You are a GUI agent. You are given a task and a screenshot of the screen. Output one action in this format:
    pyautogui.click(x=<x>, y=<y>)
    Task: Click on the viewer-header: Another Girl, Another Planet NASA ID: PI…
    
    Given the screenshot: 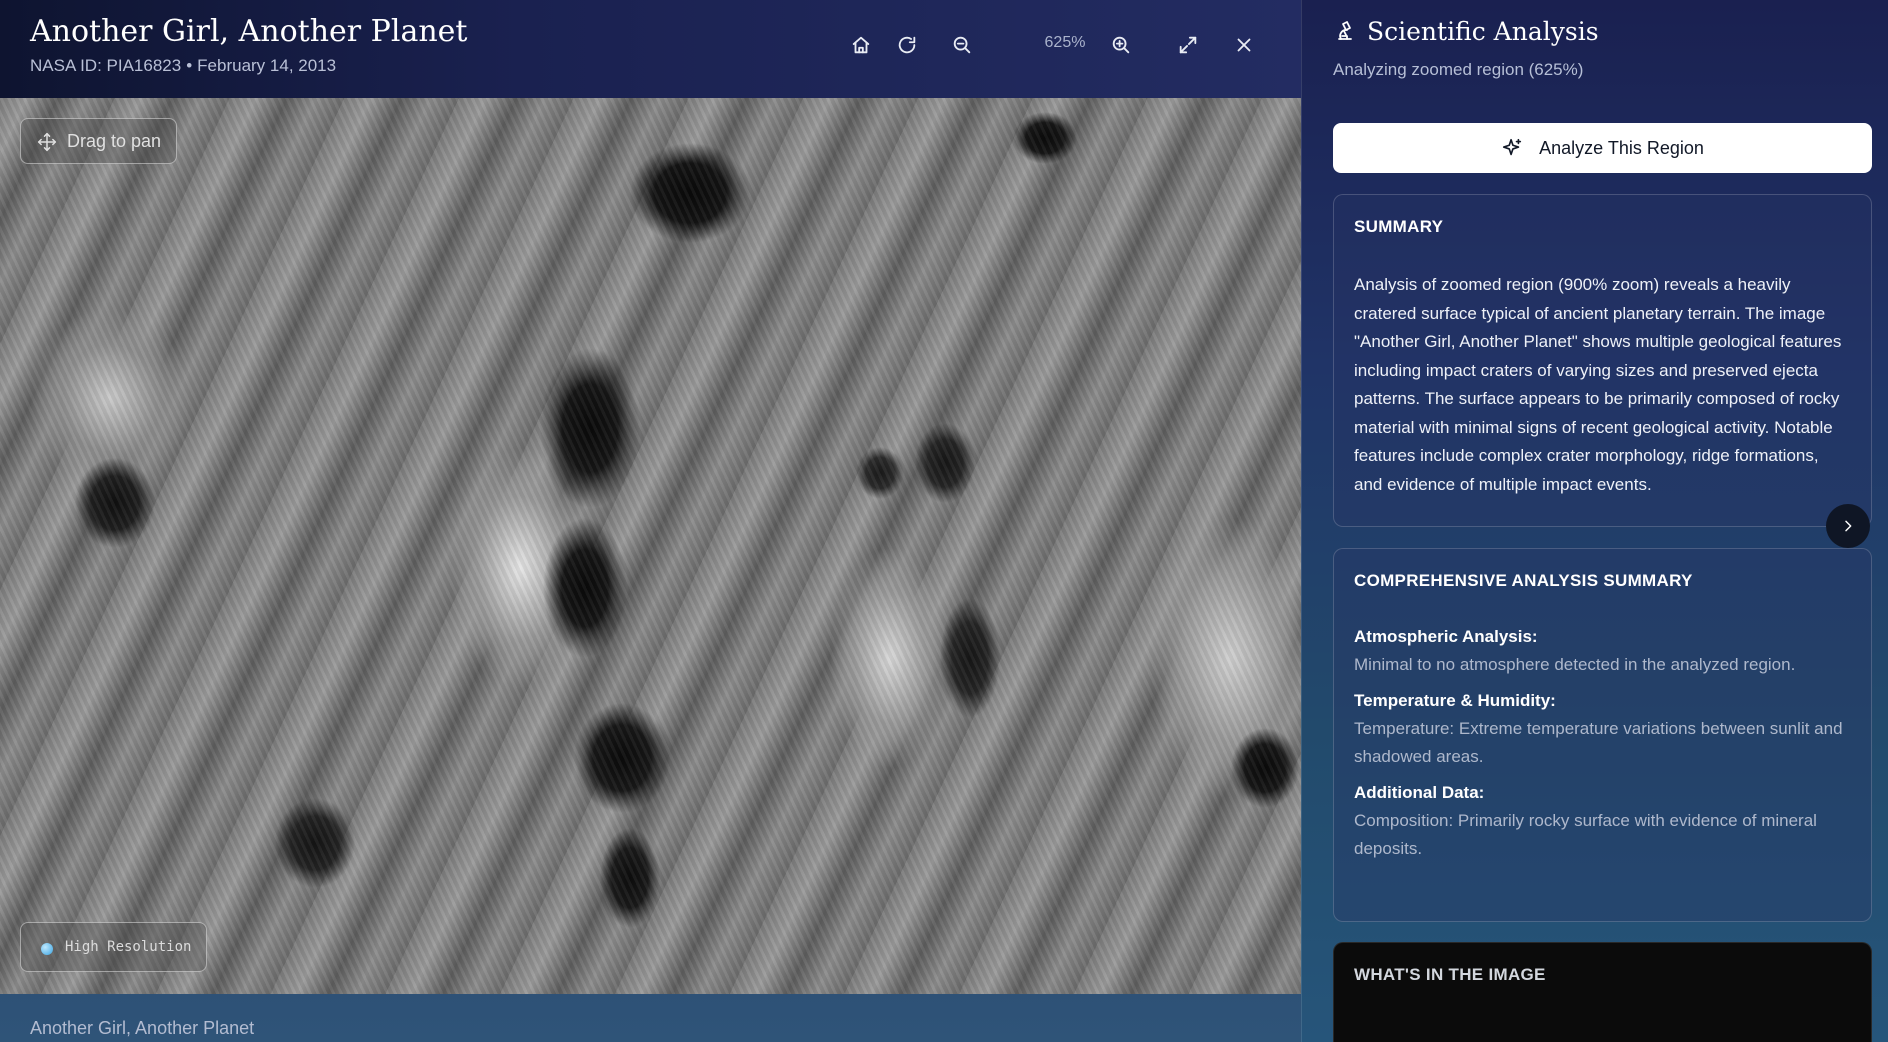 What is the action you would take?
    pyautogui.click(x=650, y=49)
    